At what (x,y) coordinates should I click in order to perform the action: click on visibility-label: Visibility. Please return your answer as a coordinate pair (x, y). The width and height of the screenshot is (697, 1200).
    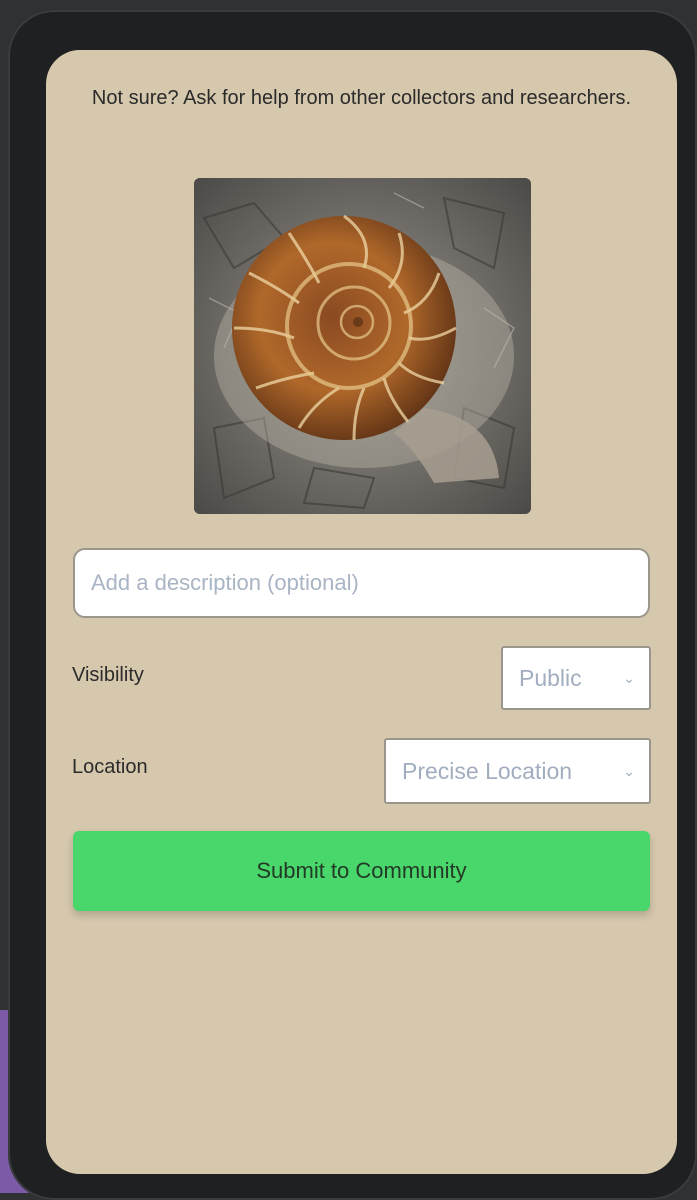
    Looking at the image, I should click on (108, 675).